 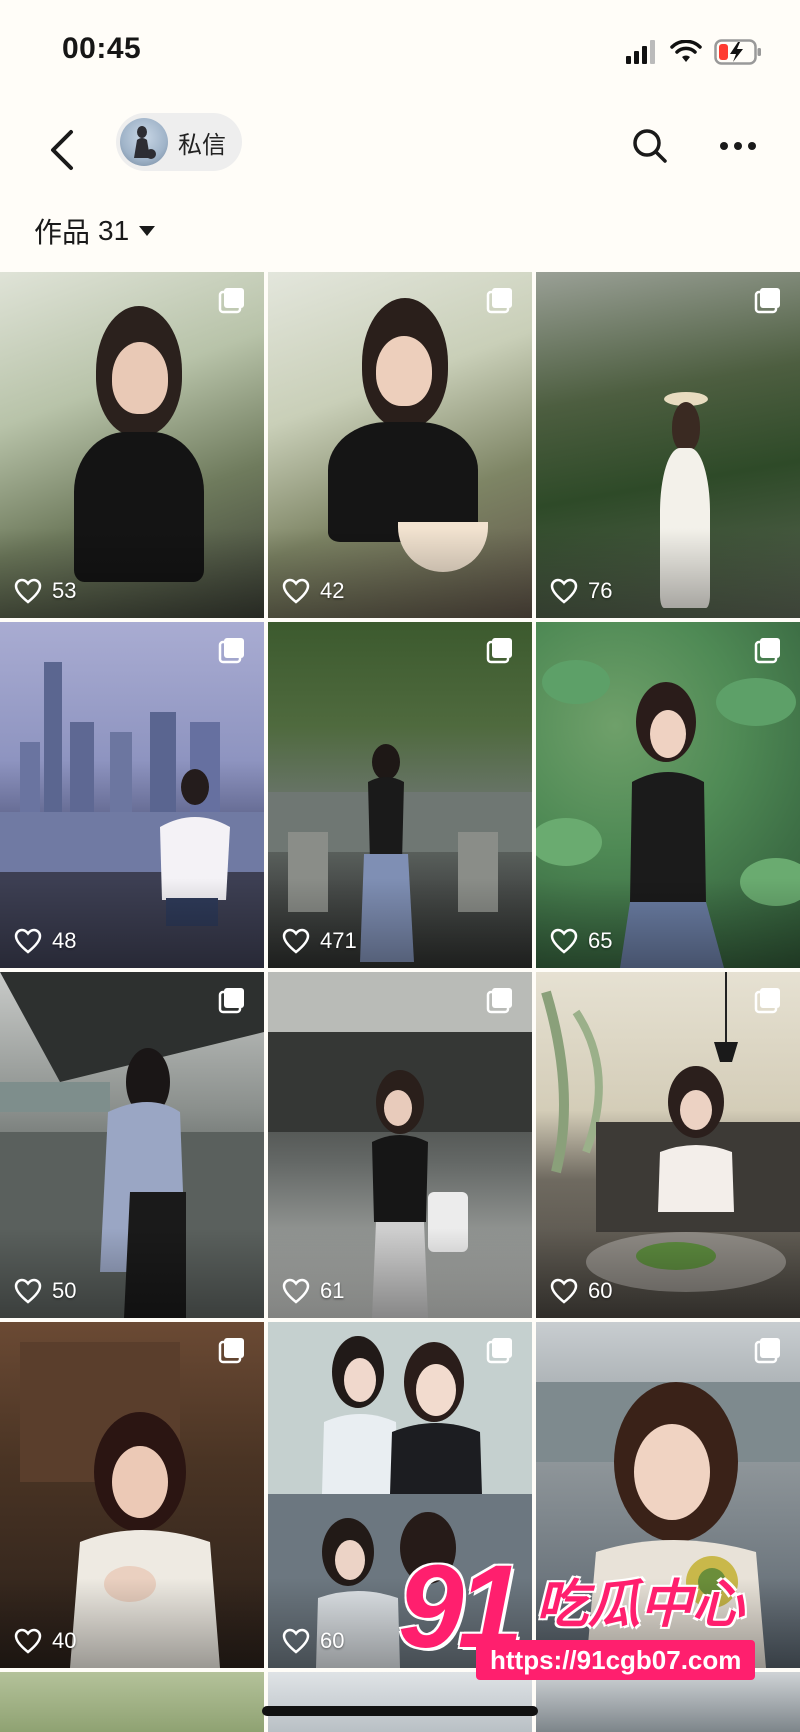 I want to click on like-count: 65, so click(x=581, y=941).